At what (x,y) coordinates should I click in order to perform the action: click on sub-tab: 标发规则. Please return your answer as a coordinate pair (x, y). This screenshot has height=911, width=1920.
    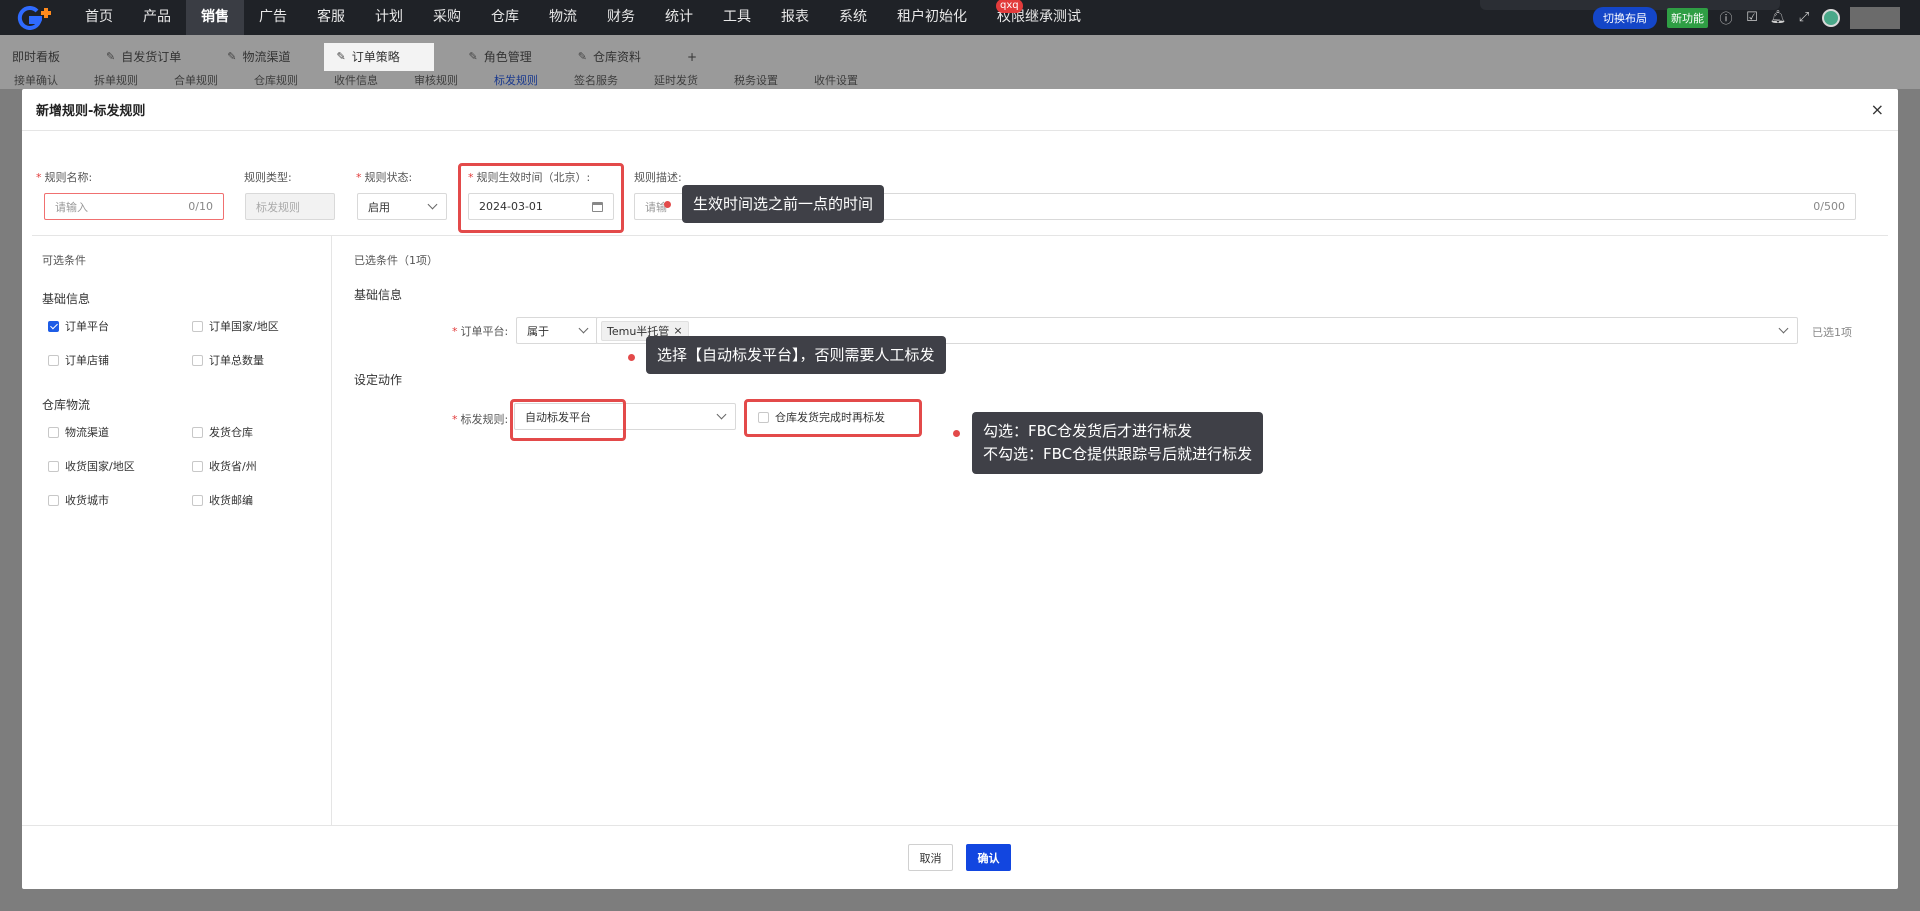
    Looking at the image, I should click on (516, 80).